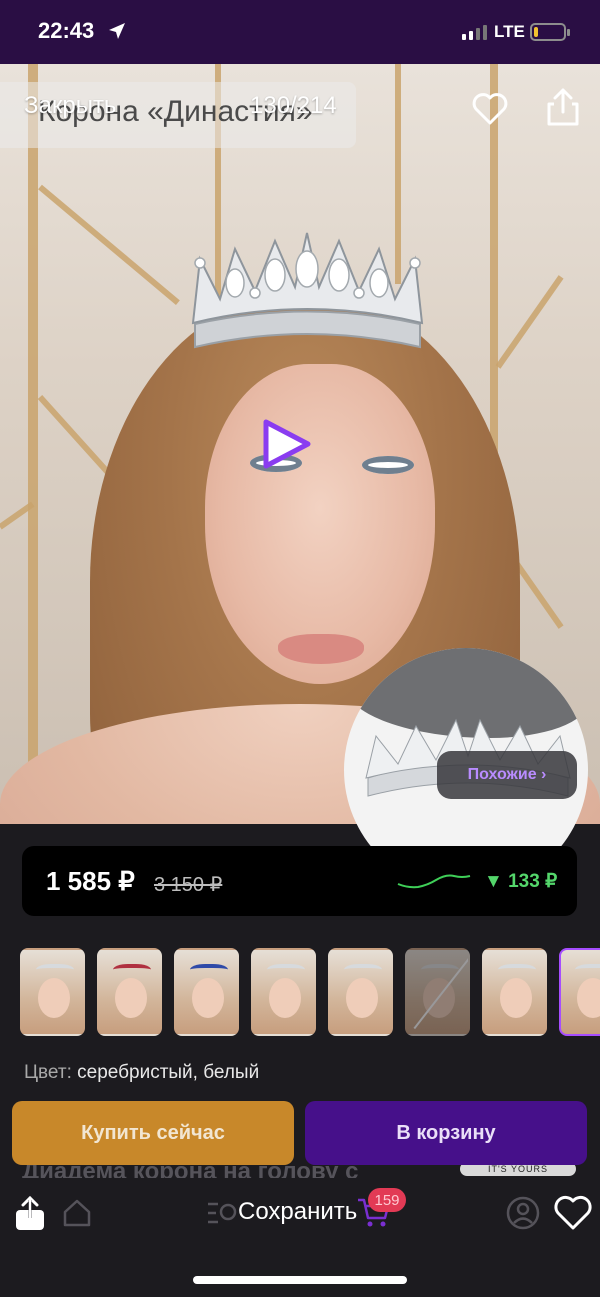 The width and height of the screenshot is (600, 1297). Describe the element at coordinates (300, 32) in the screenshot. I see `status-bar: 22:43 LTE` at that location.